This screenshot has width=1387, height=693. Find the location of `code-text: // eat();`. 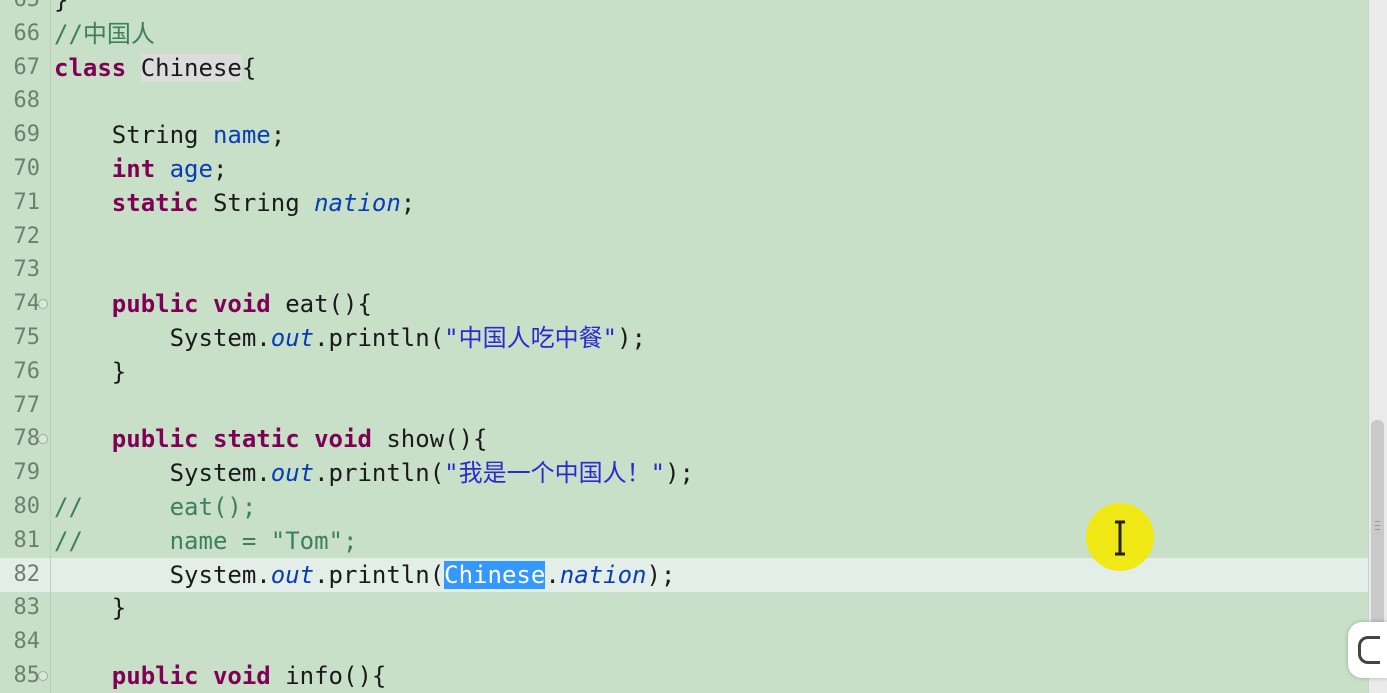

code-text: // eat(); is located at coordinates (155, 507).